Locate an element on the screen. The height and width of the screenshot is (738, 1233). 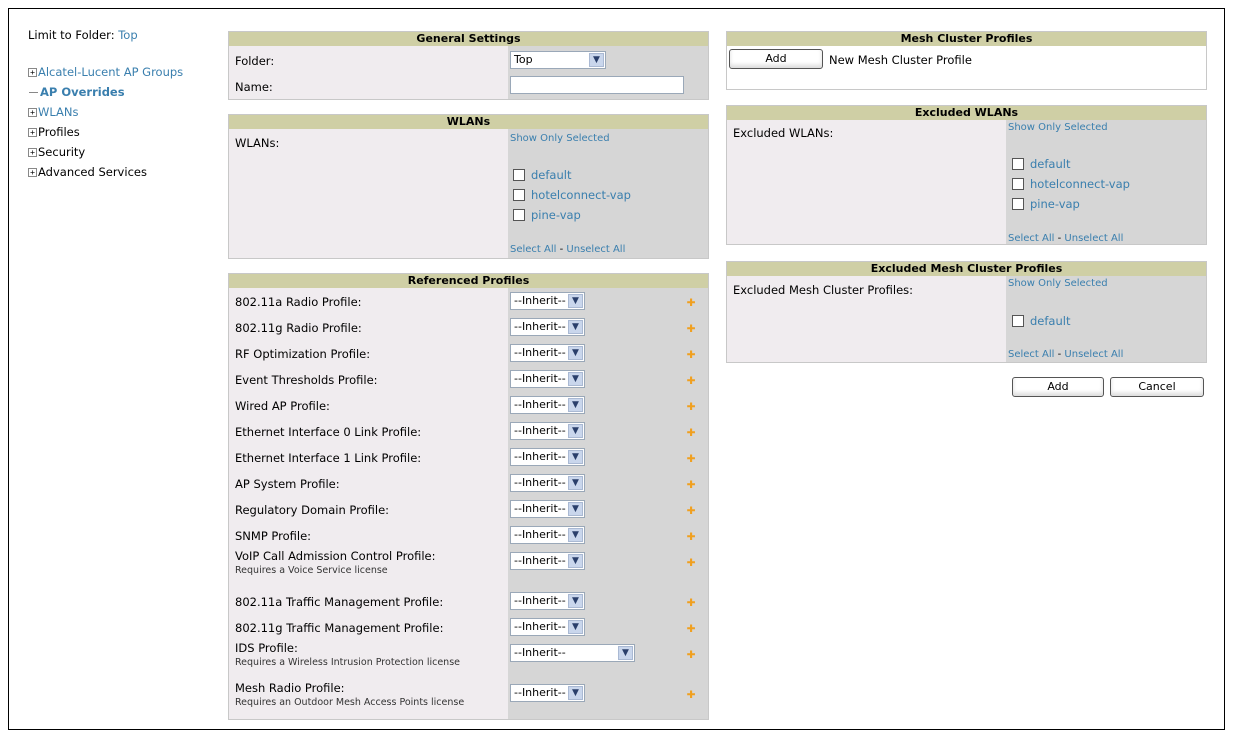
profile-label-text: Mesh Radio Profile: is located at coordinates (290, 688).